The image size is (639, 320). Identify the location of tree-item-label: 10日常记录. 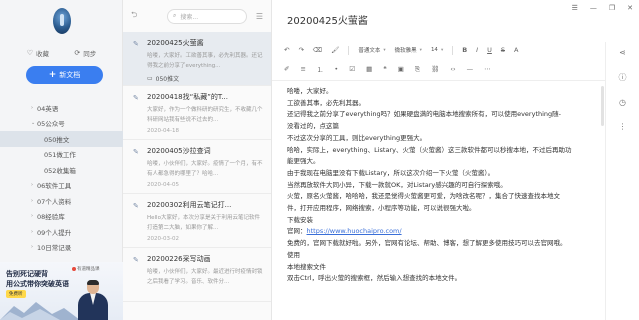
(54, 248).